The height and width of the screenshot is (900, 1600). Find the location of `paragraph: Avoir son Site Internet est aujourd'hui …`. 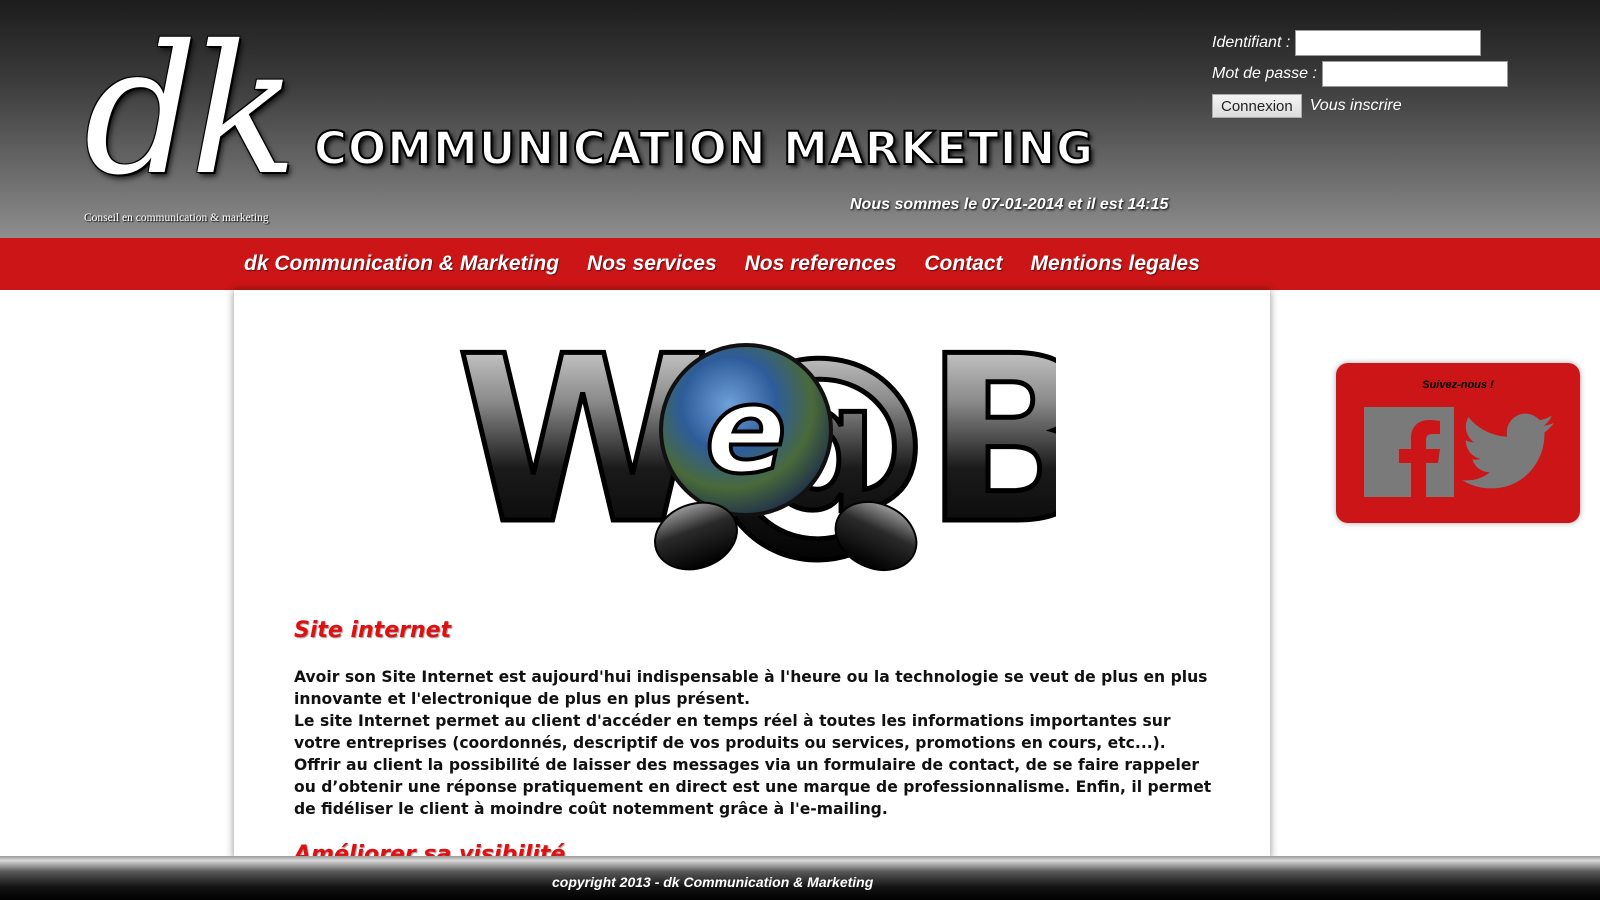

paragraph: Avoir son Site Internet est aujourd'hui … is located at coordinates (751, 688).